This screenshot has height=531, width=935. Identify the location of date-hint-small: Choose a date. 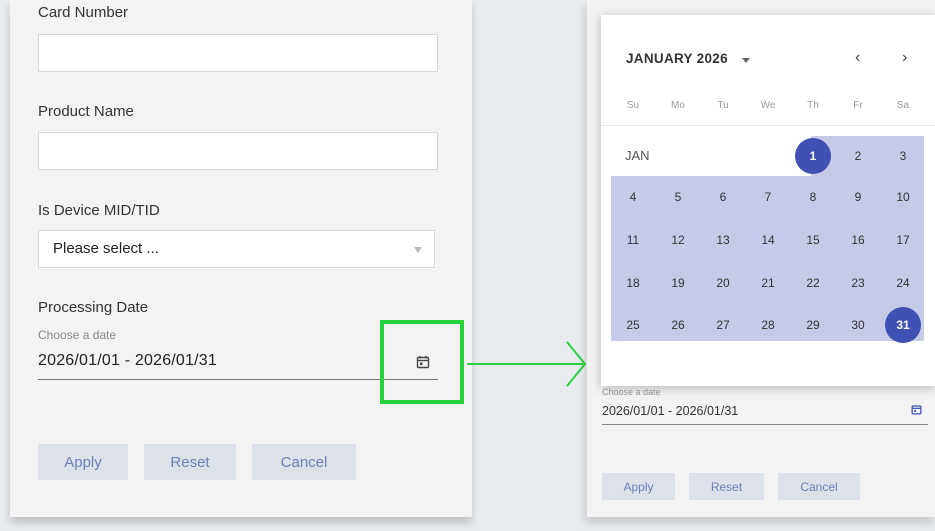
(631, 392).